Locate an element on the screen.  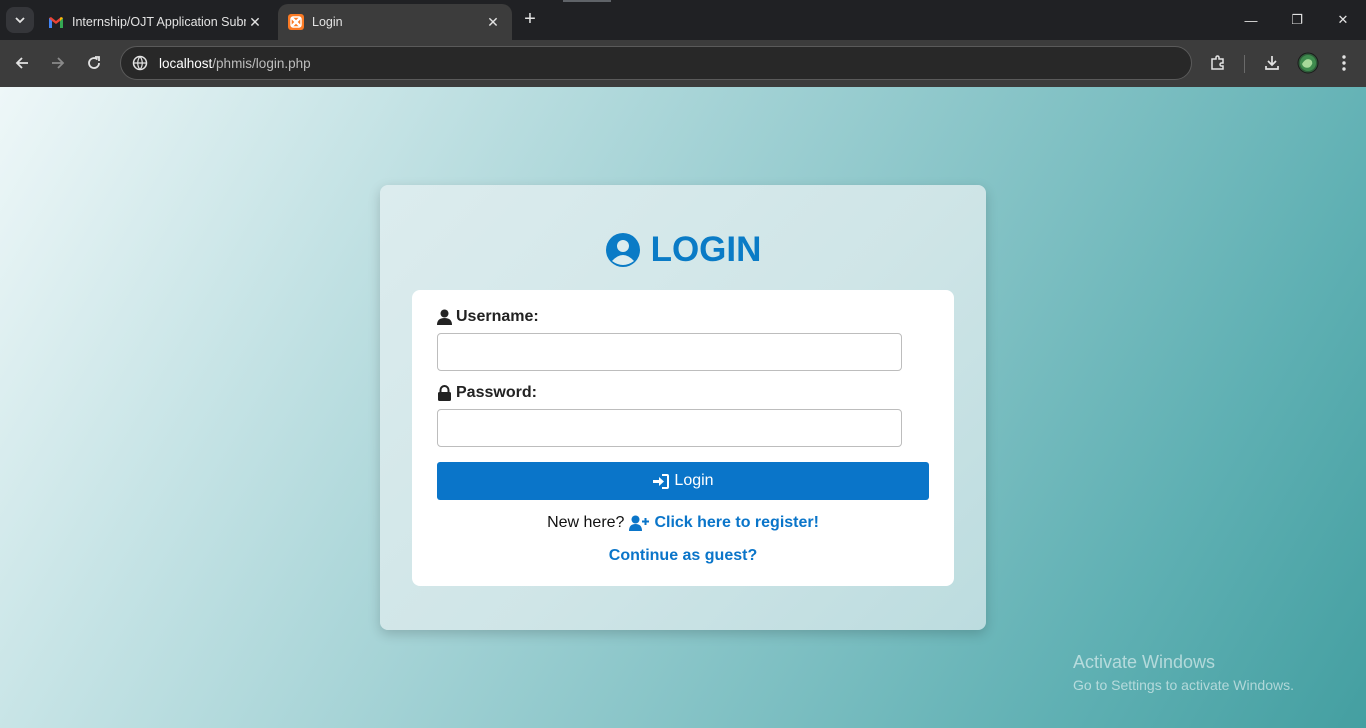
tab-title: Internship/OJT Application Subm is located at coordinates (159, 22).